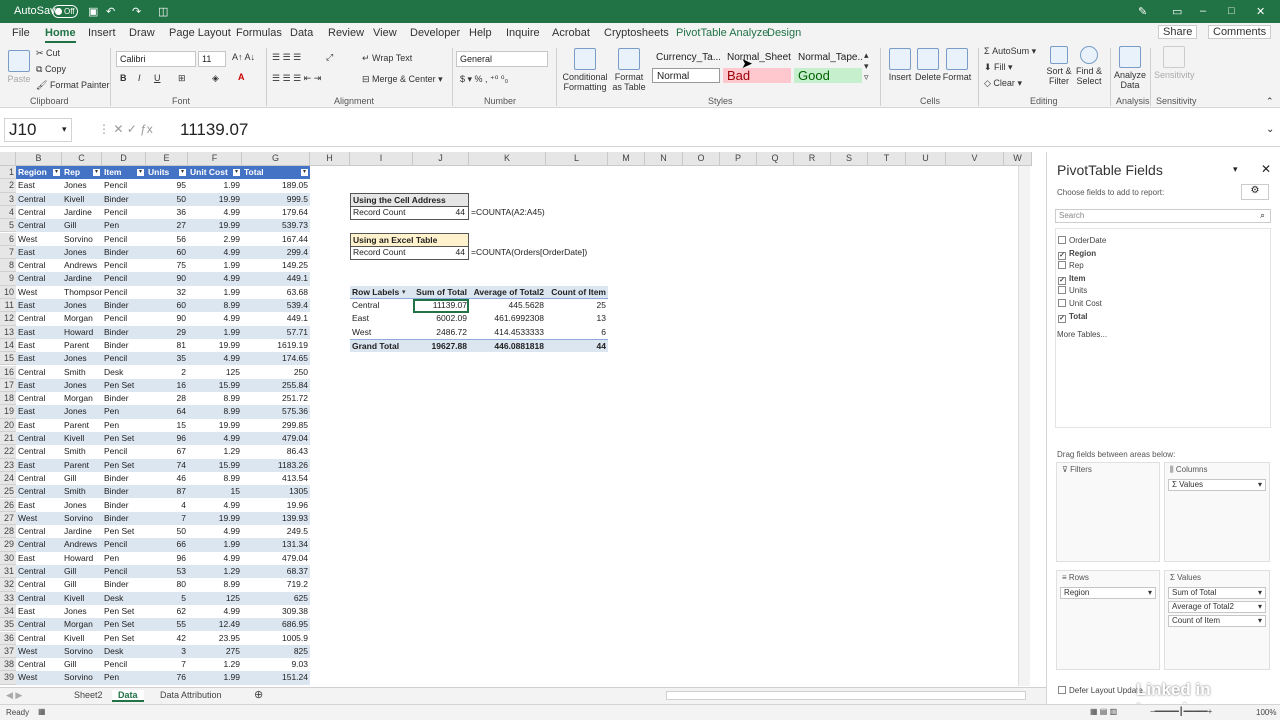  What do you see at coordinates (1059, 66) in the screenshot?
I see `sort-filter-button: Sort & Filter` at bounding box center [1059, 66].